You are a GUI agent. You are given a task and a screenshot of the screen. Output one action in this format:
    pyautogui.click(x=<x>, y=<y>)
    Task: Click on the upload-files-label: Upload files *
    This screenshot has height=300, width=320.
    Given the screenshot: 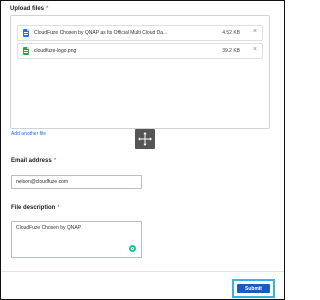 What is the action you would take?
    pyautogui.click(x=29, y=9)
    